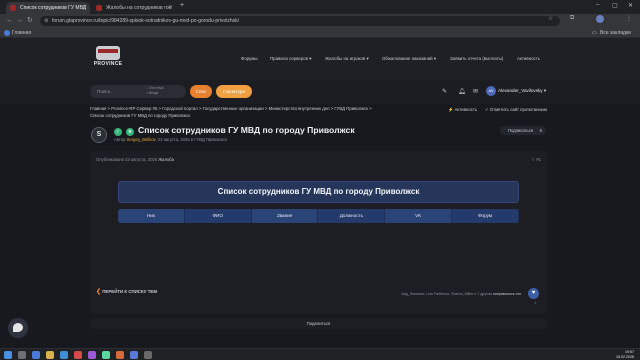 Image resolution: width=640 pixels, height=360 pixels. I want to click on subscribe-label: Подписаться, so click(521, 130).